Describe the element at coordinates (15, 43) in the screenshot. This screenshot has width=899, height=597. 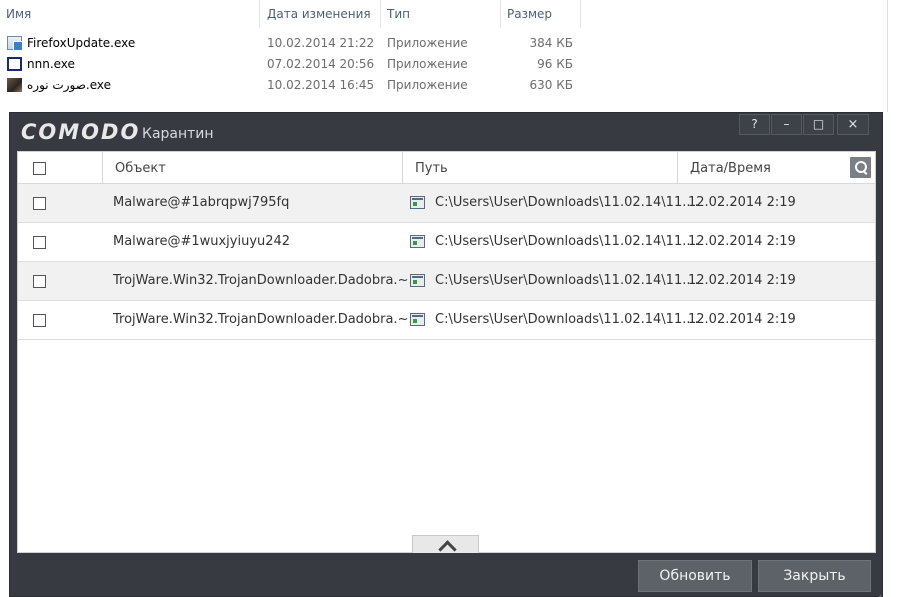
I see `exe-window-icon` at that location.